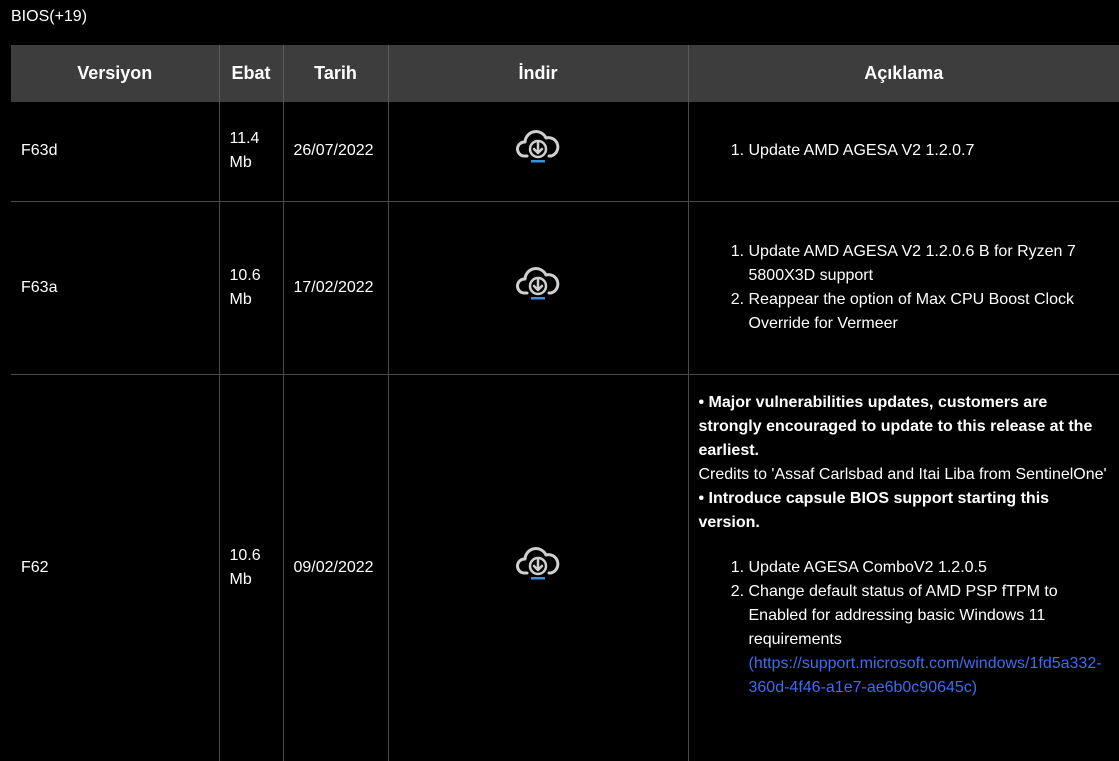 This screenshot has height=761, width=1119. I want to click on change-list: Update AMD AGESA V2 1.2.0.7, so click(904, 151).